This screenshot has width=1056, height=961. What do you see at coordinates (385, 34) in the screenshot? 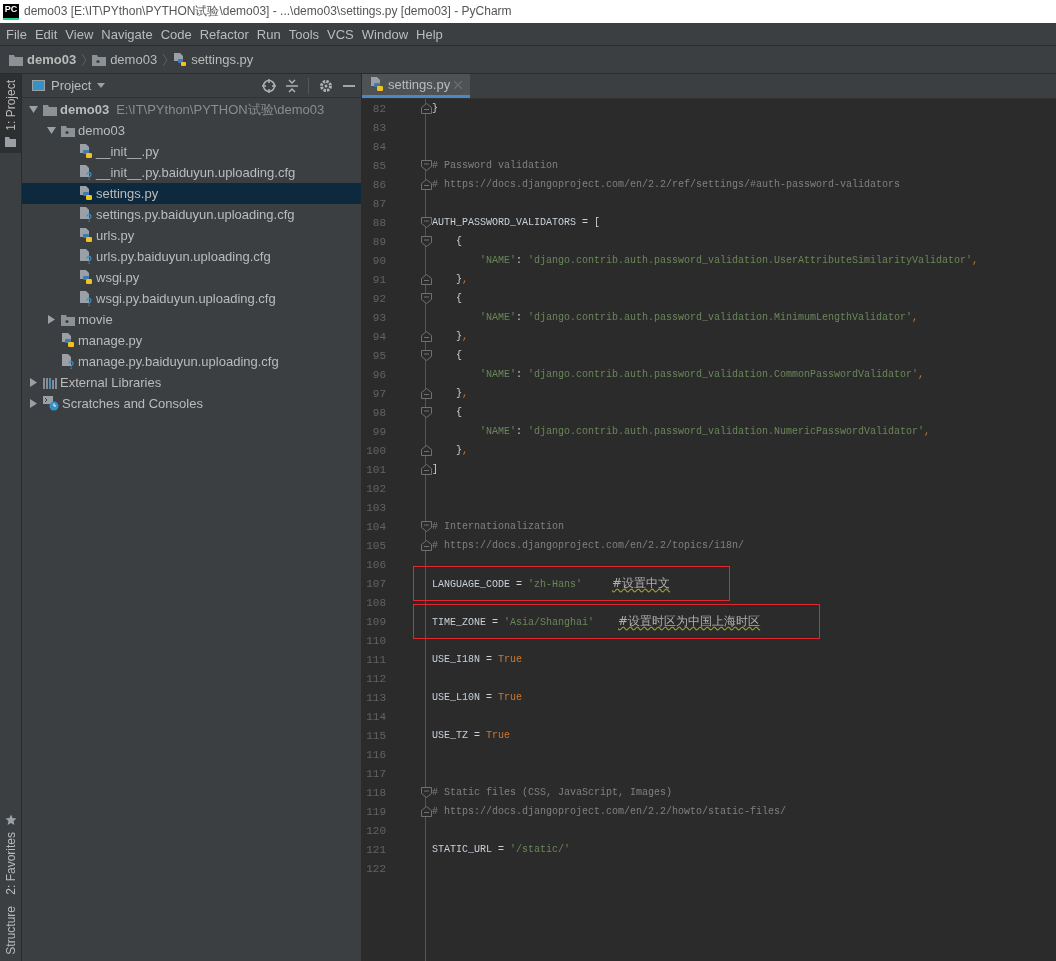
I see `menu-item: Window` at bounding box center [385, 34].